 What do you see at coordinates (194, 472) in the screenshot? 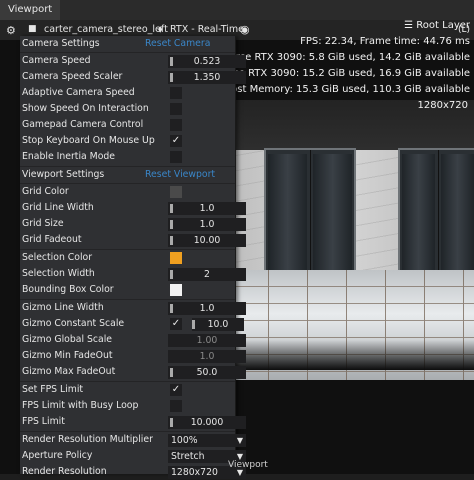
I see `render-resolution-value: 1280x720` at bounding box center [194, 472].